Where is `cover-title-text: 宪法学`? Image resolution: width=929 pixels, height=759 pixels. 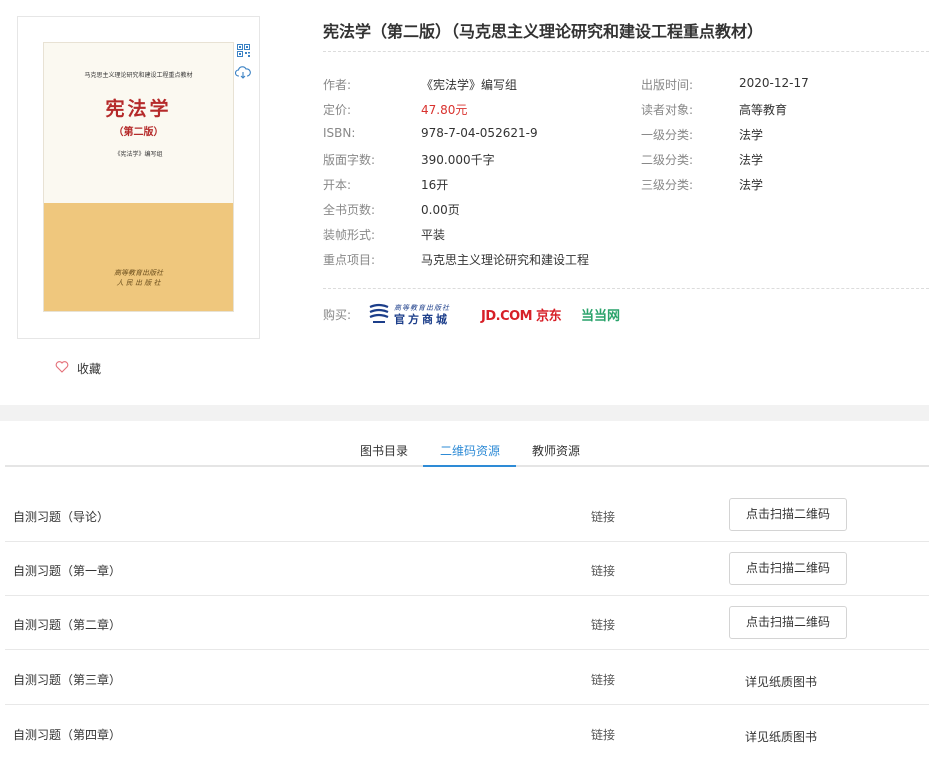 cover-title-text: 宪法学 is located at coordinates (138, 109).